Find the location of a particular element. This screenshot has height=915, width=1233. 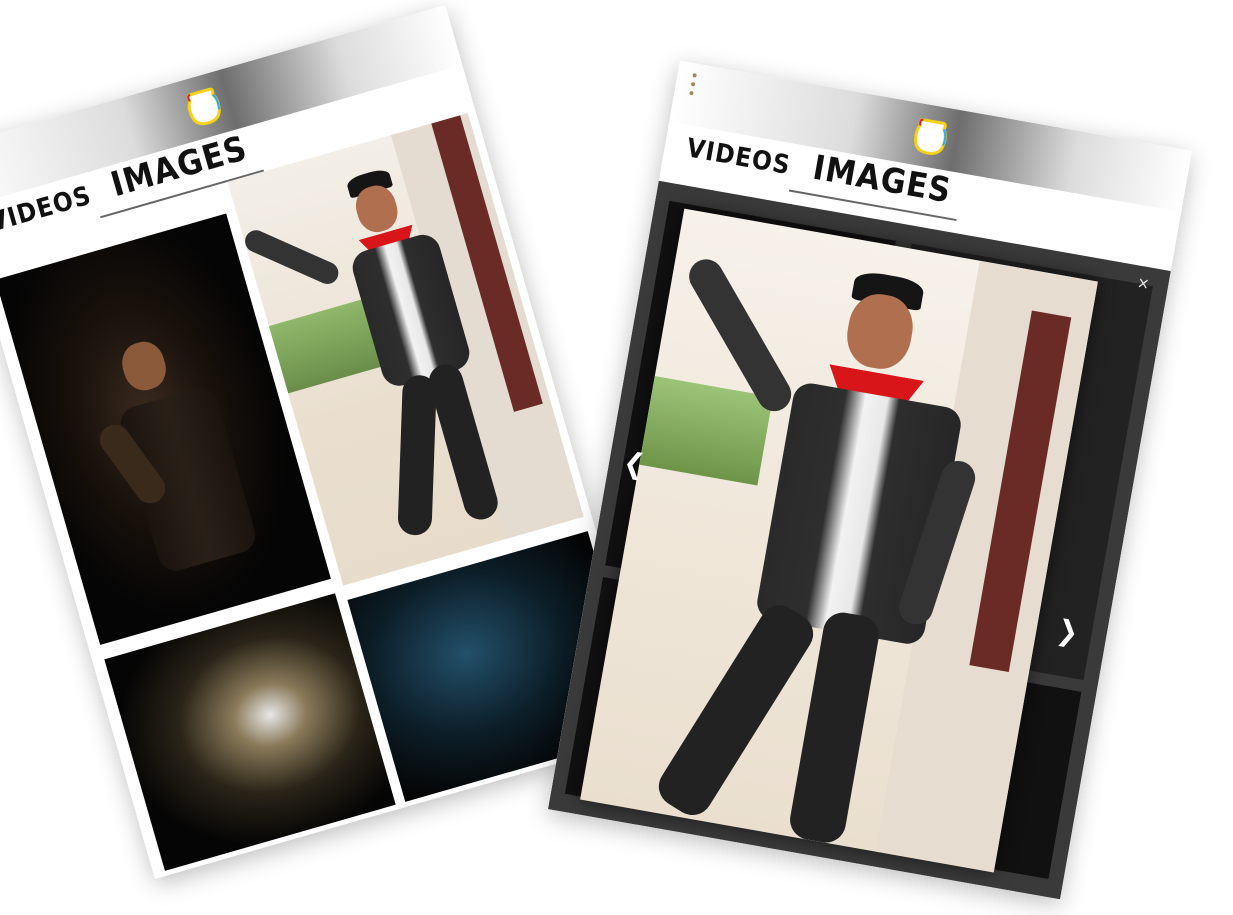

dots-vertical-icon is located at coordinates (692, 86).